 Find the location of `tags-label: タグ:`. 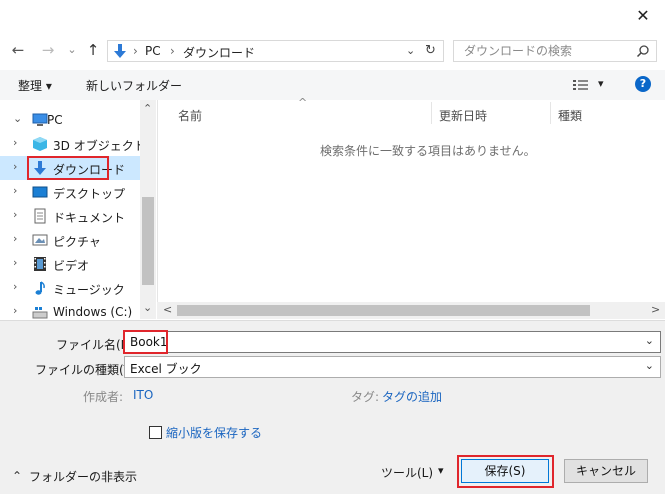

tags-label: タグ: is located at coordinates (365, 397).